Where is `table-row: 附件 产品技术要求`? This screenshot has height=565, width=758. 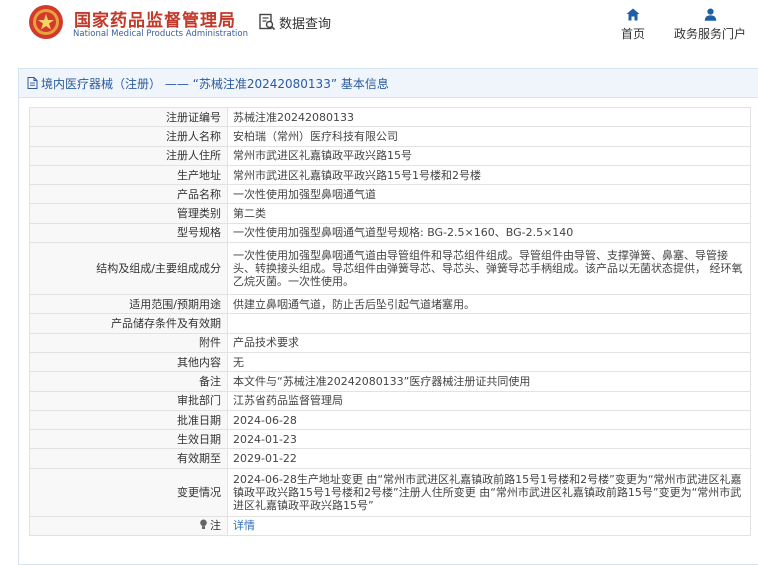
table-row: 附件 产品技术要求 is located at coordinates (390, 342).